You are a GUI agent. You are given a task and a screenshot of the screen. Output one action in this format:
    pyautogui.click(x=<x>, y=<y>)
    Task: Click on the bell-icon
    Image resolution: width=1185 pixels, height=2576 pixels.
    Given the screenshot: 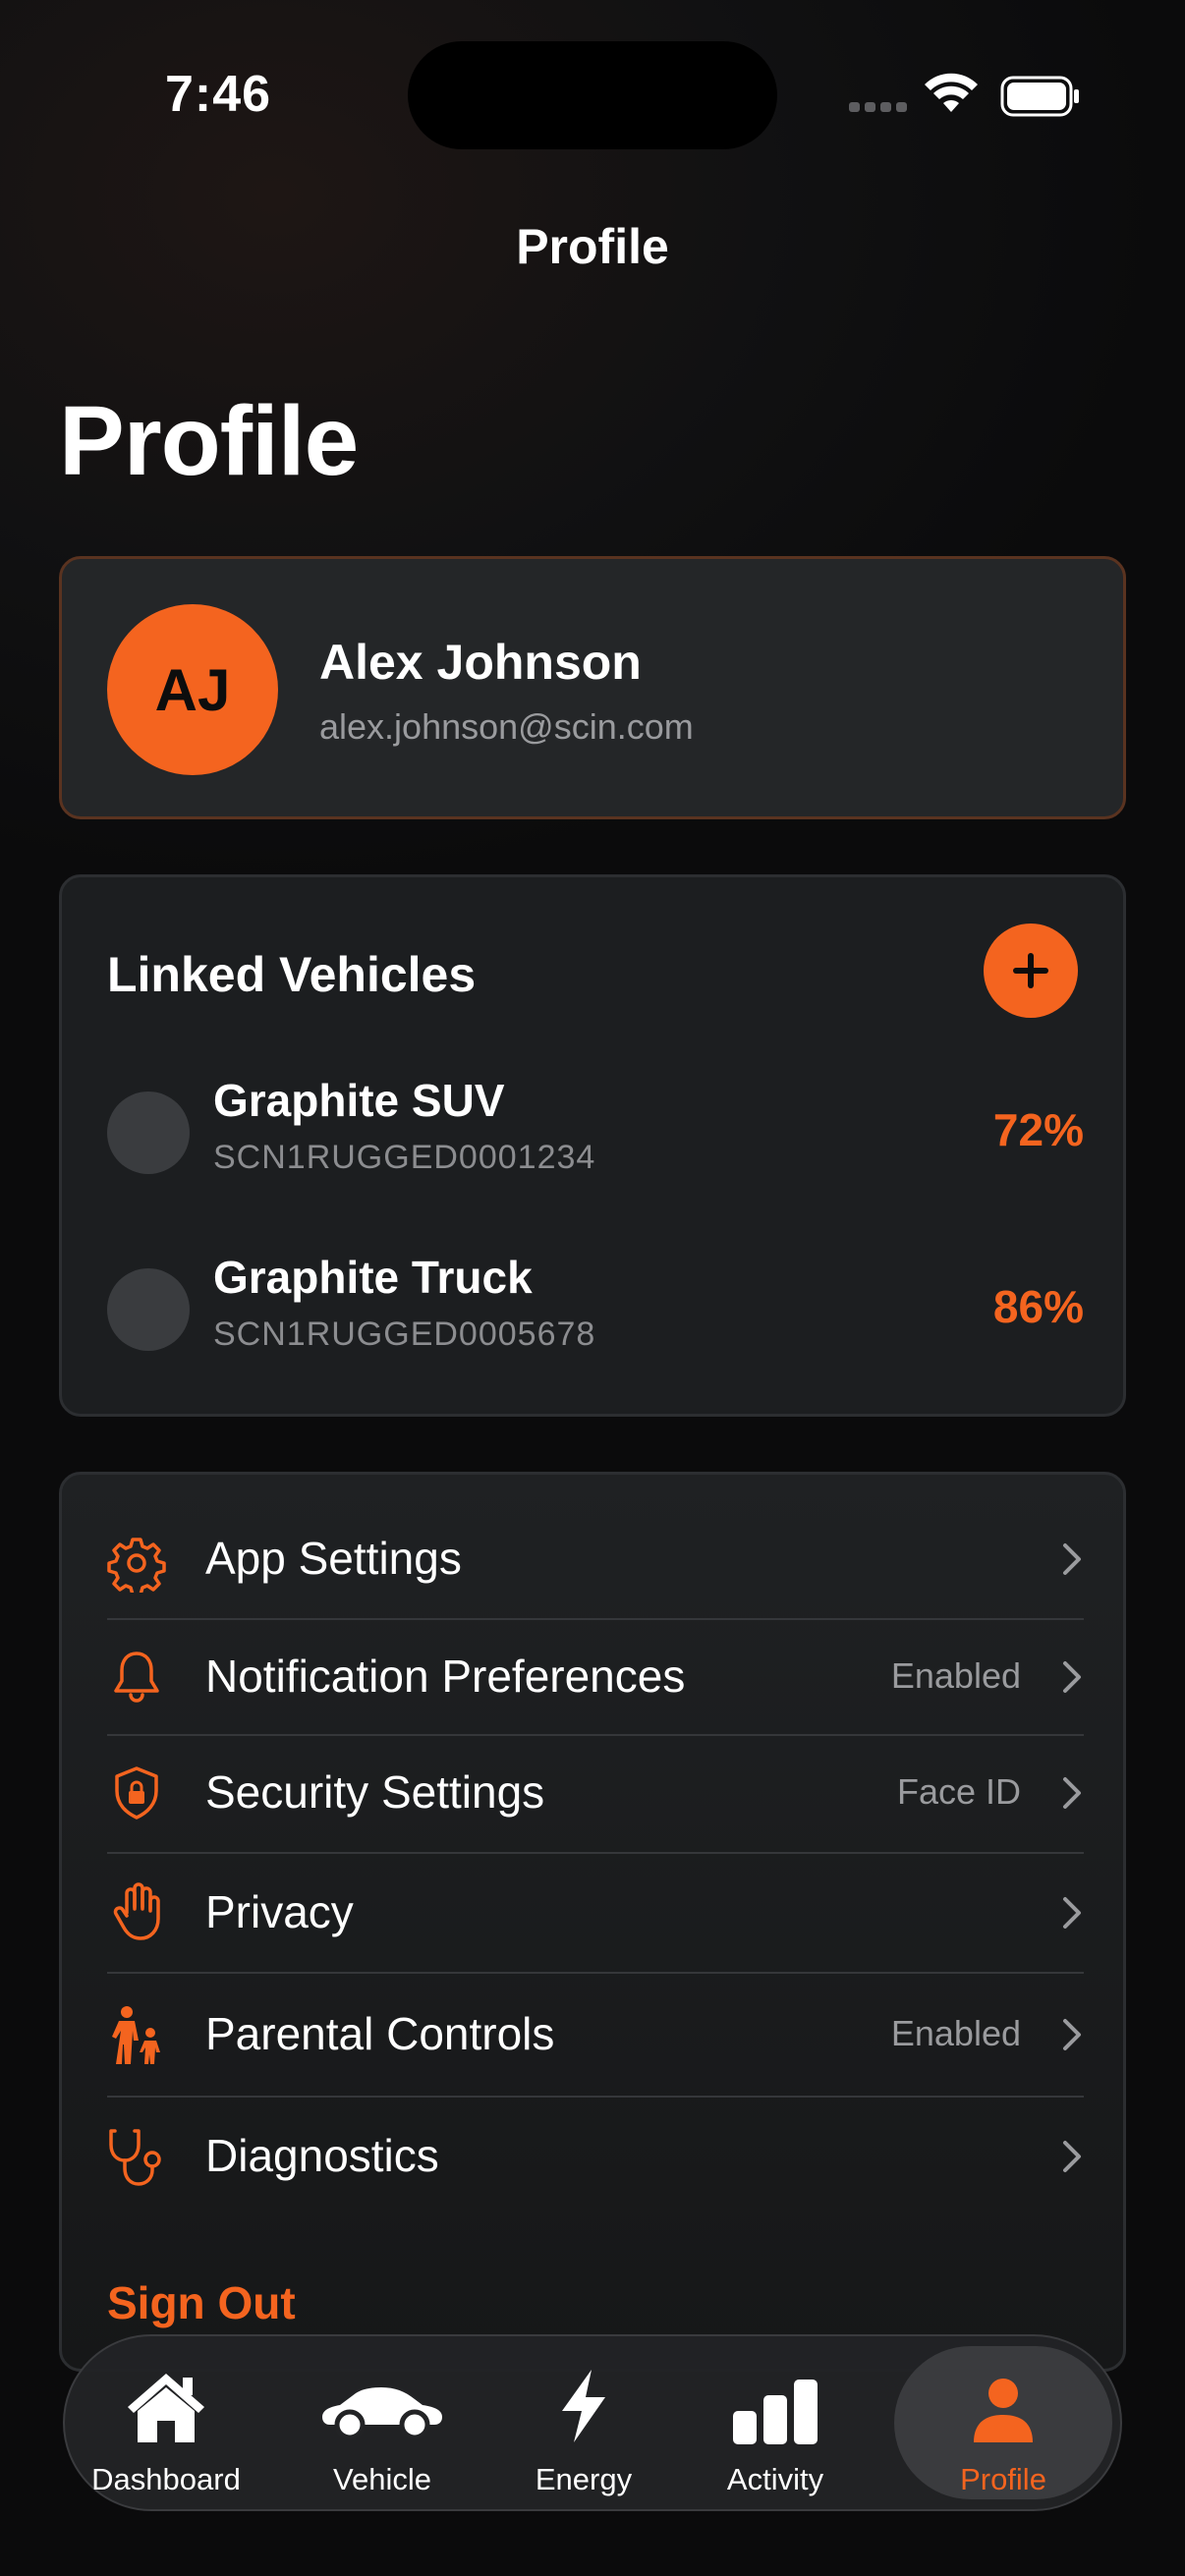 What is the action you would take?
    pyautogui.click(x=136, y=1677)
    